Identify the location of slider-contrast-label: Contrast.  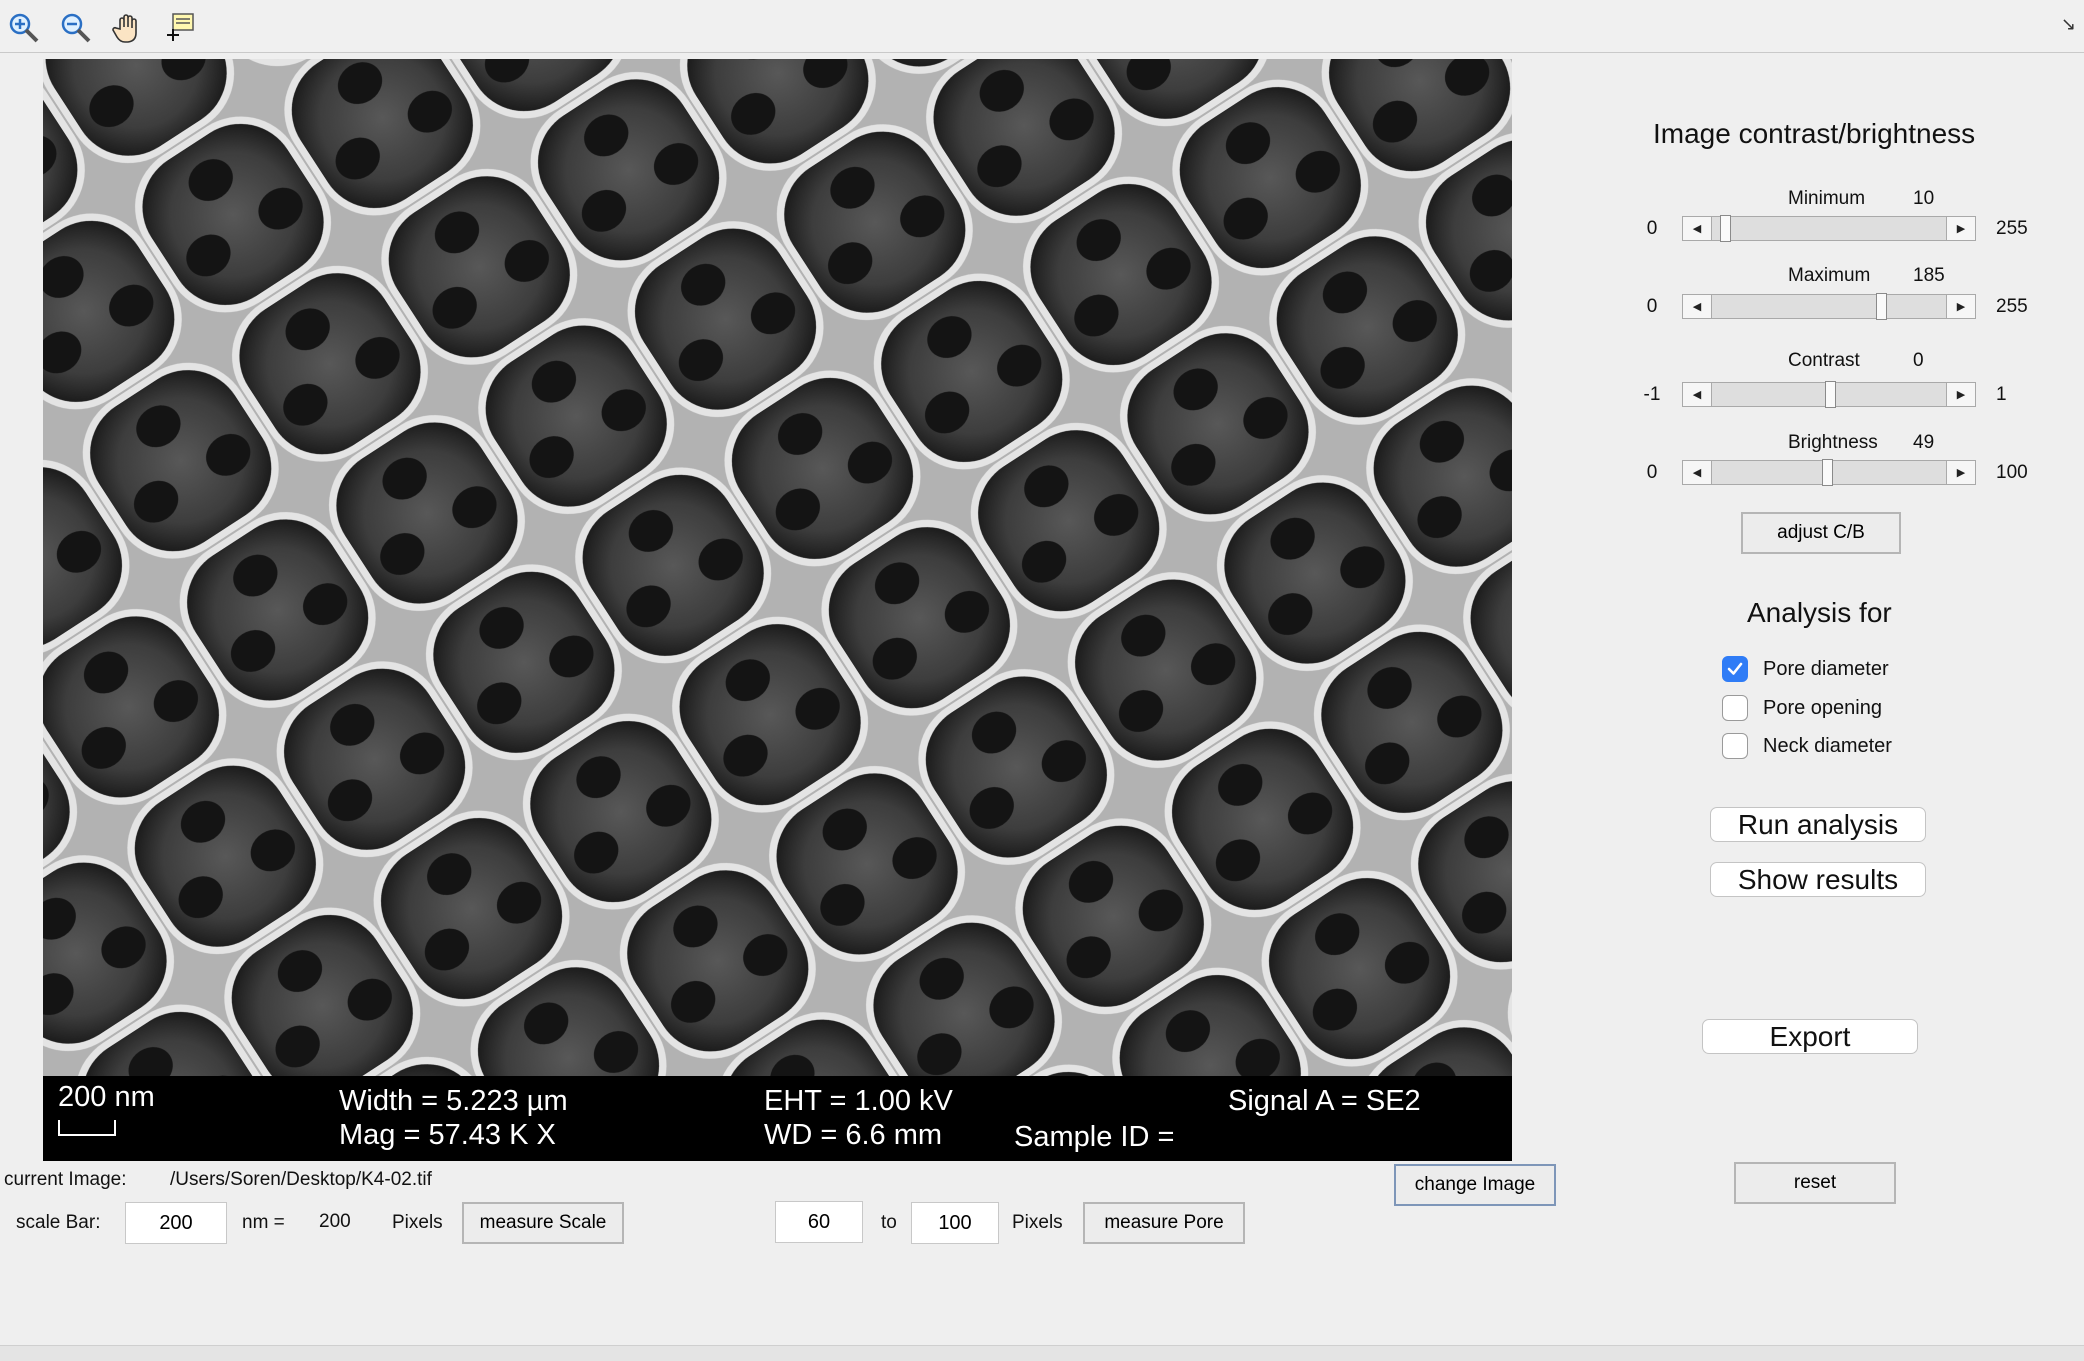
(1824, 360).